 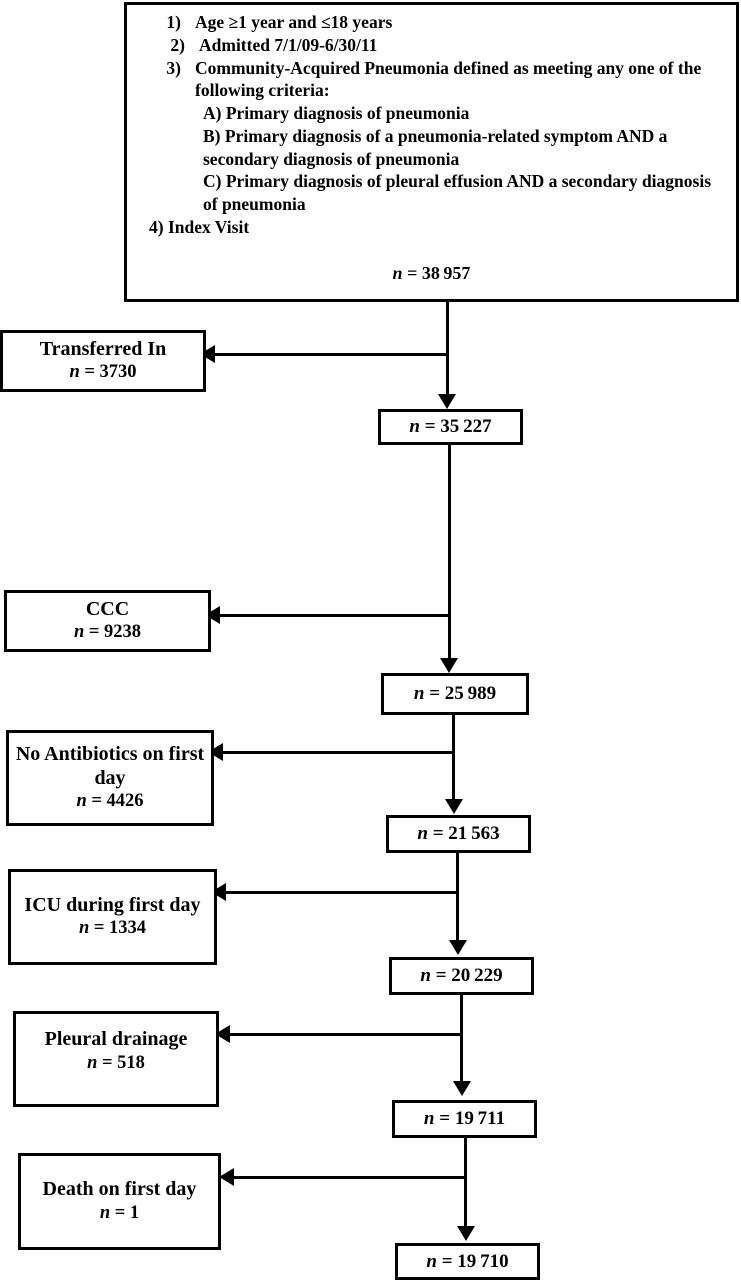 What do you see at coordinates (474, 833) in the screenshot?
I see `n-value: 21 563` at bounding box center [474, 833].